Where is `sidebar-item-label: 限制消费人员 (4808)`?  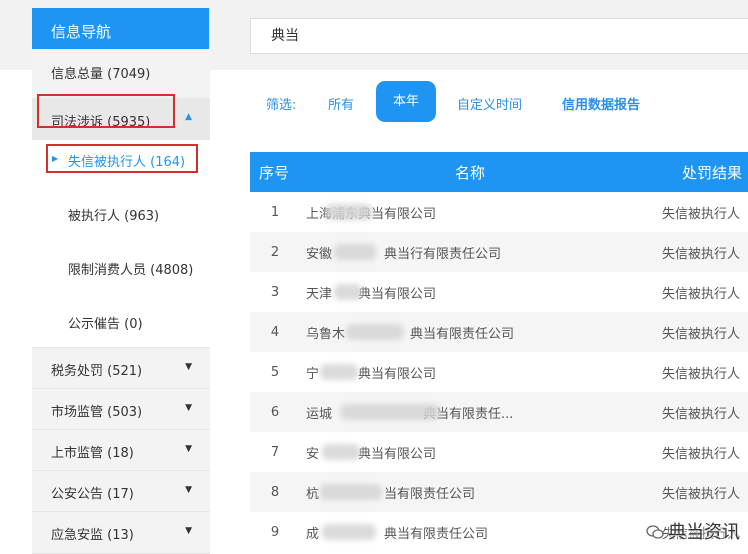 sidebar-item-label: 限制消费人员 (4808) is located at coordinates (131, 270).